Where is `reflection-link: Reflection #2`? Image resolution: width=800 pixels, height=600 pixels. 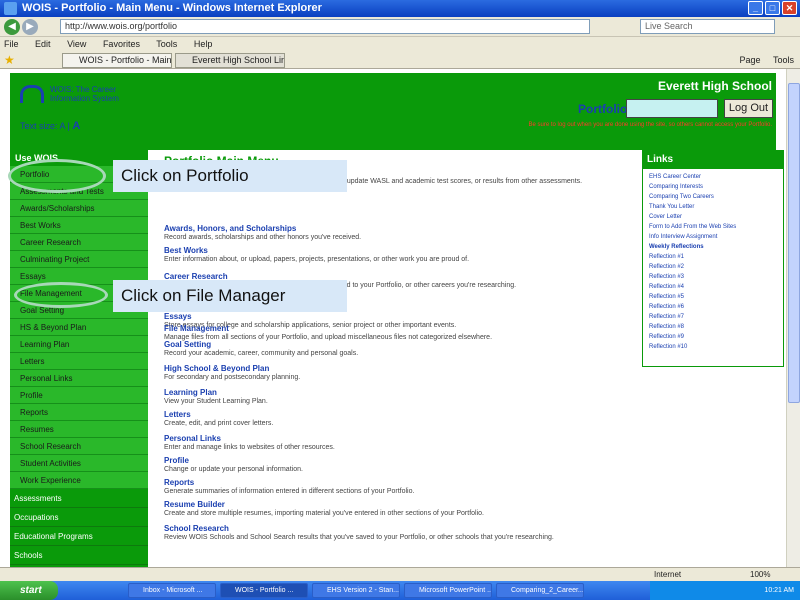
reflection-link: Reflection #2 is located at coordinates (713, 267).